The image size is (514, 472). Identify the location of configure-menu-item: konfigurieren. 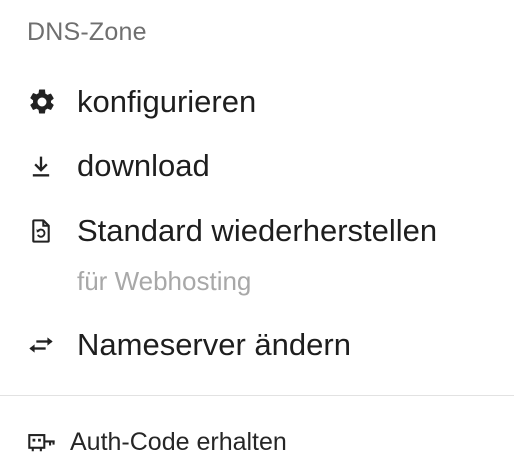
(141, 102).